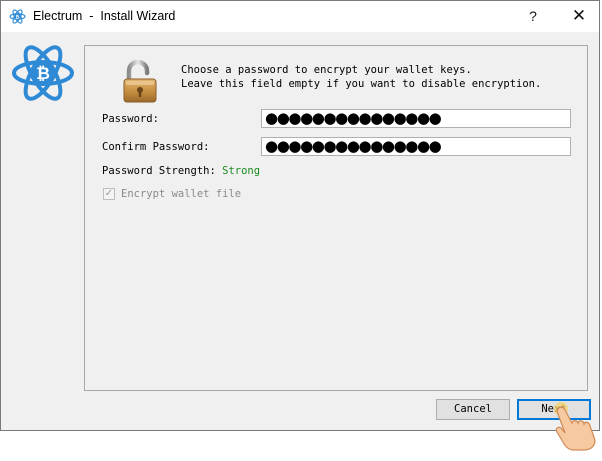 This screenshot has height=461, width=602. Describe the element at coordinates (241, 171) in the screenshot. I see `password-strength-value: Strong` at that location.